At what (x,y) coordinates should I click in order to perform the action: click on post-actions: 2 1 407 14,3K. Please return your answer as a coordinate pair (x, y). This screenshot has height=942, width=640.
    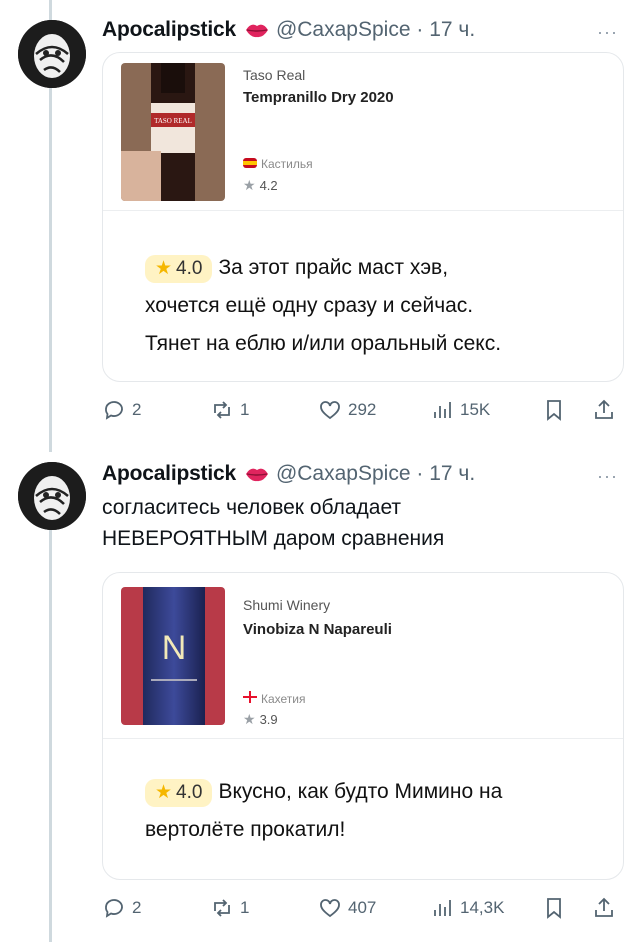
    Looking at the image, I should click on (363, 908).